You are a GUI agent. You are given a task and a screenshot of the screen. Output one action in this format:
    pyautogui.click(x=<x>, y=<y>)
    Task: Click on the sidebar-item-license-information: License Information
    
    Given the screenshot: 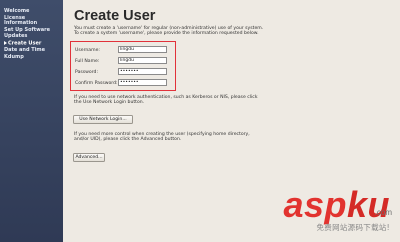 What is the action you would take?
    pyautogui.click(x=33, y=21)
    